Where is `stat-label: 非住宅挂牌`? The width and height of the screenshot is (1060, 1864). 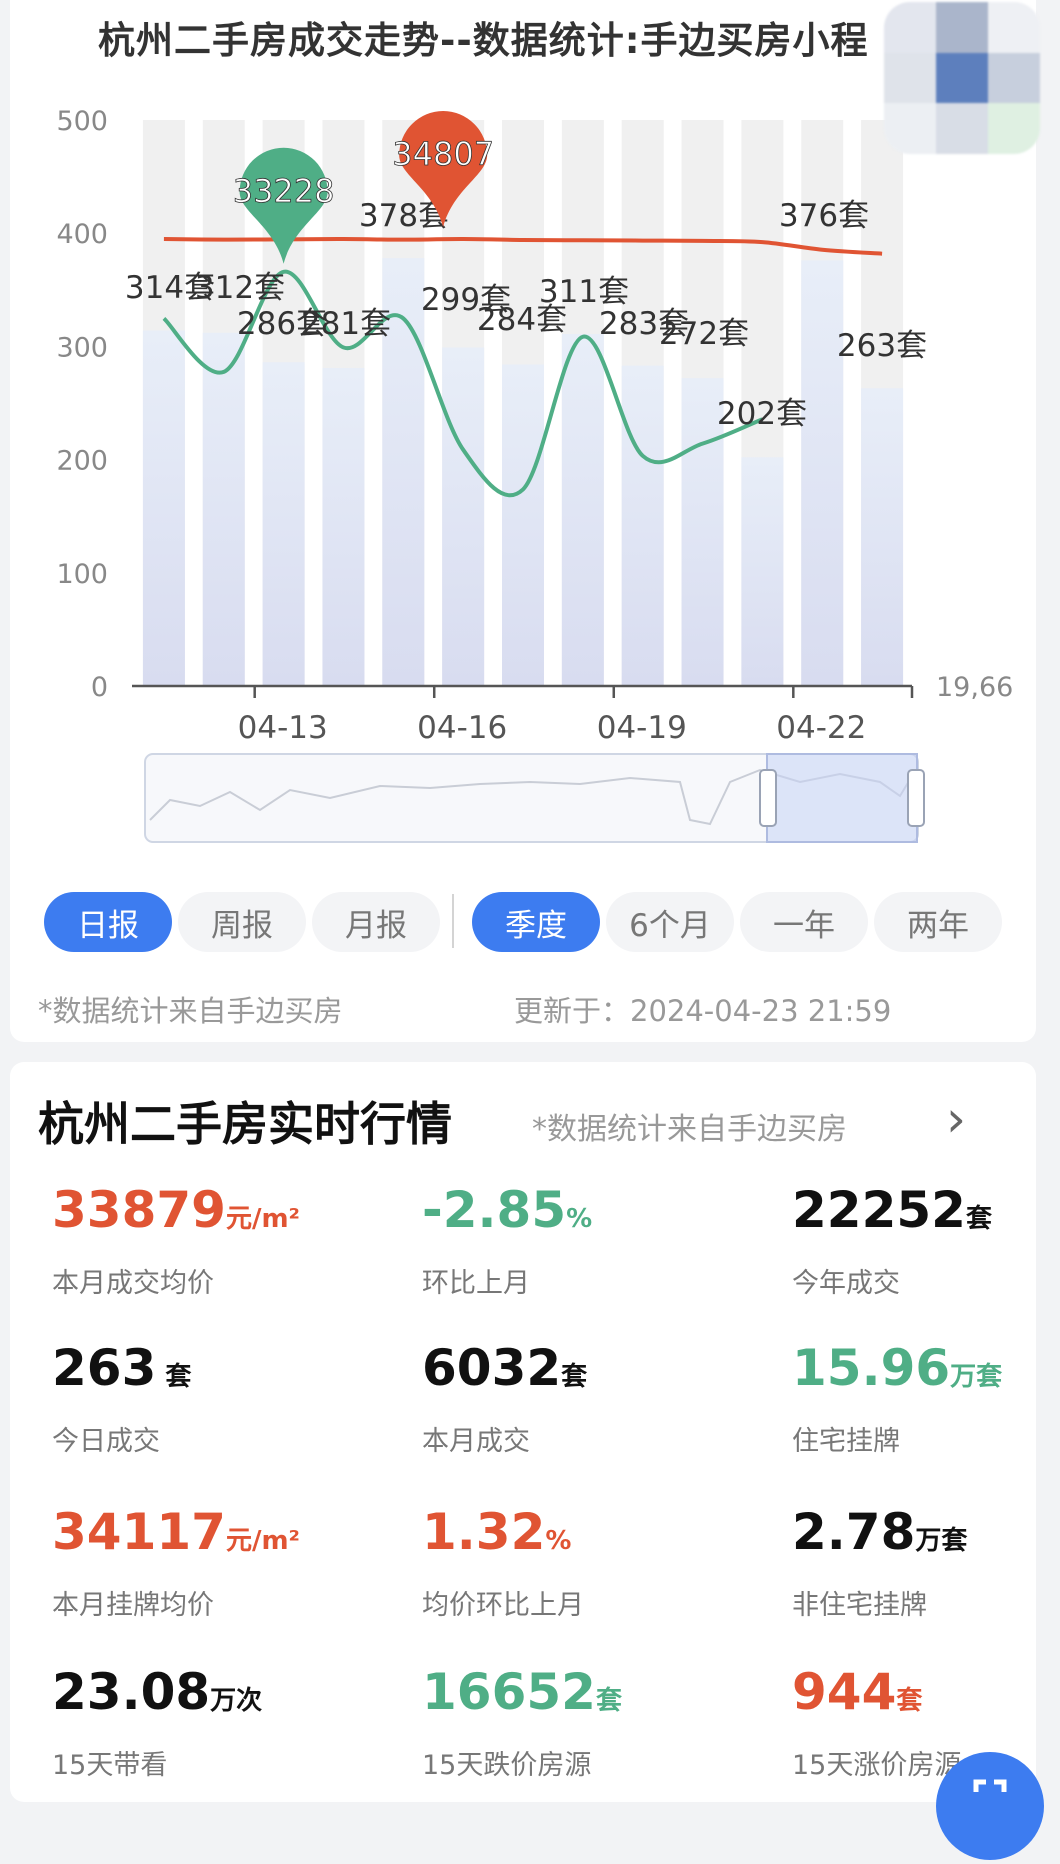 stat-label: 非住宅挂牌 is located at coordinates (859, 1605).